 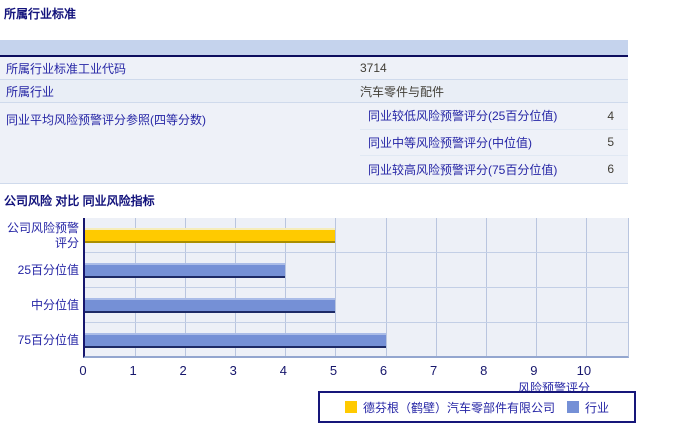 What do you see at coordinates (79, 201) in the screenshot?
I see `section-title-risk-comparison: 公司风险 对比 同业风险指标` at bounding box center [79, 201].